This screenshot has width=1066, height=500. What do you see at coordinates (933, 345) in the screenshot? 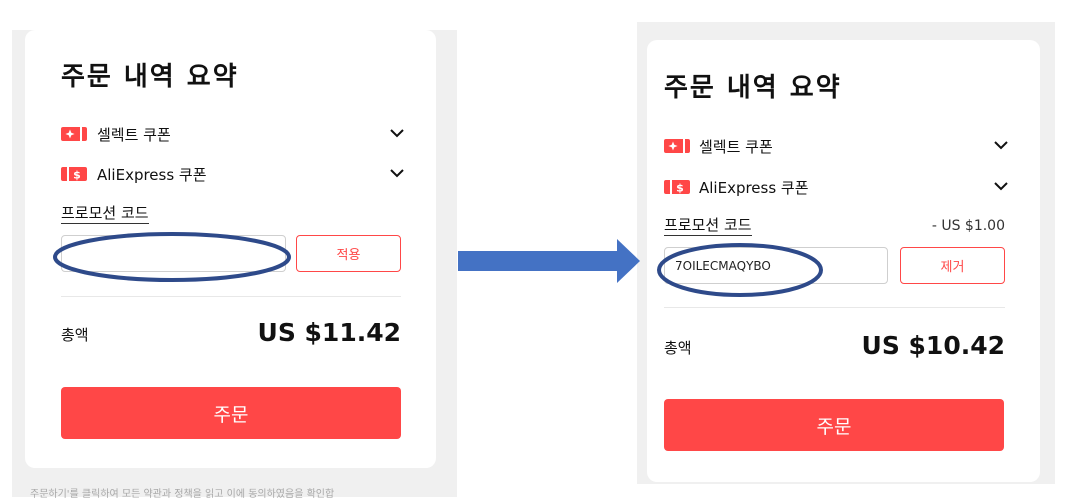
I see `total-value: US $10.42` at bounding box center [933, 345].